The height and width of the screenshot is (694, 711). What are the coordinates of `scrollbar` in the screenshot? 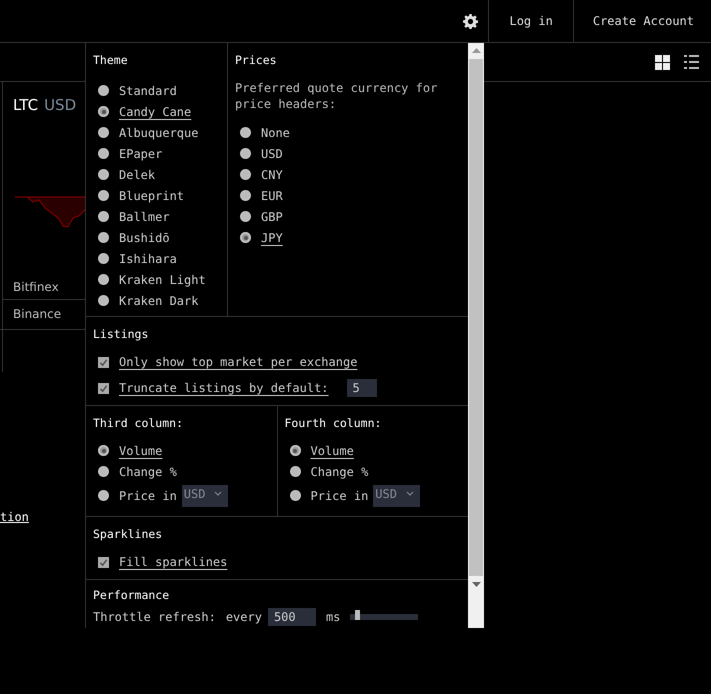 It's located at (476, 335).